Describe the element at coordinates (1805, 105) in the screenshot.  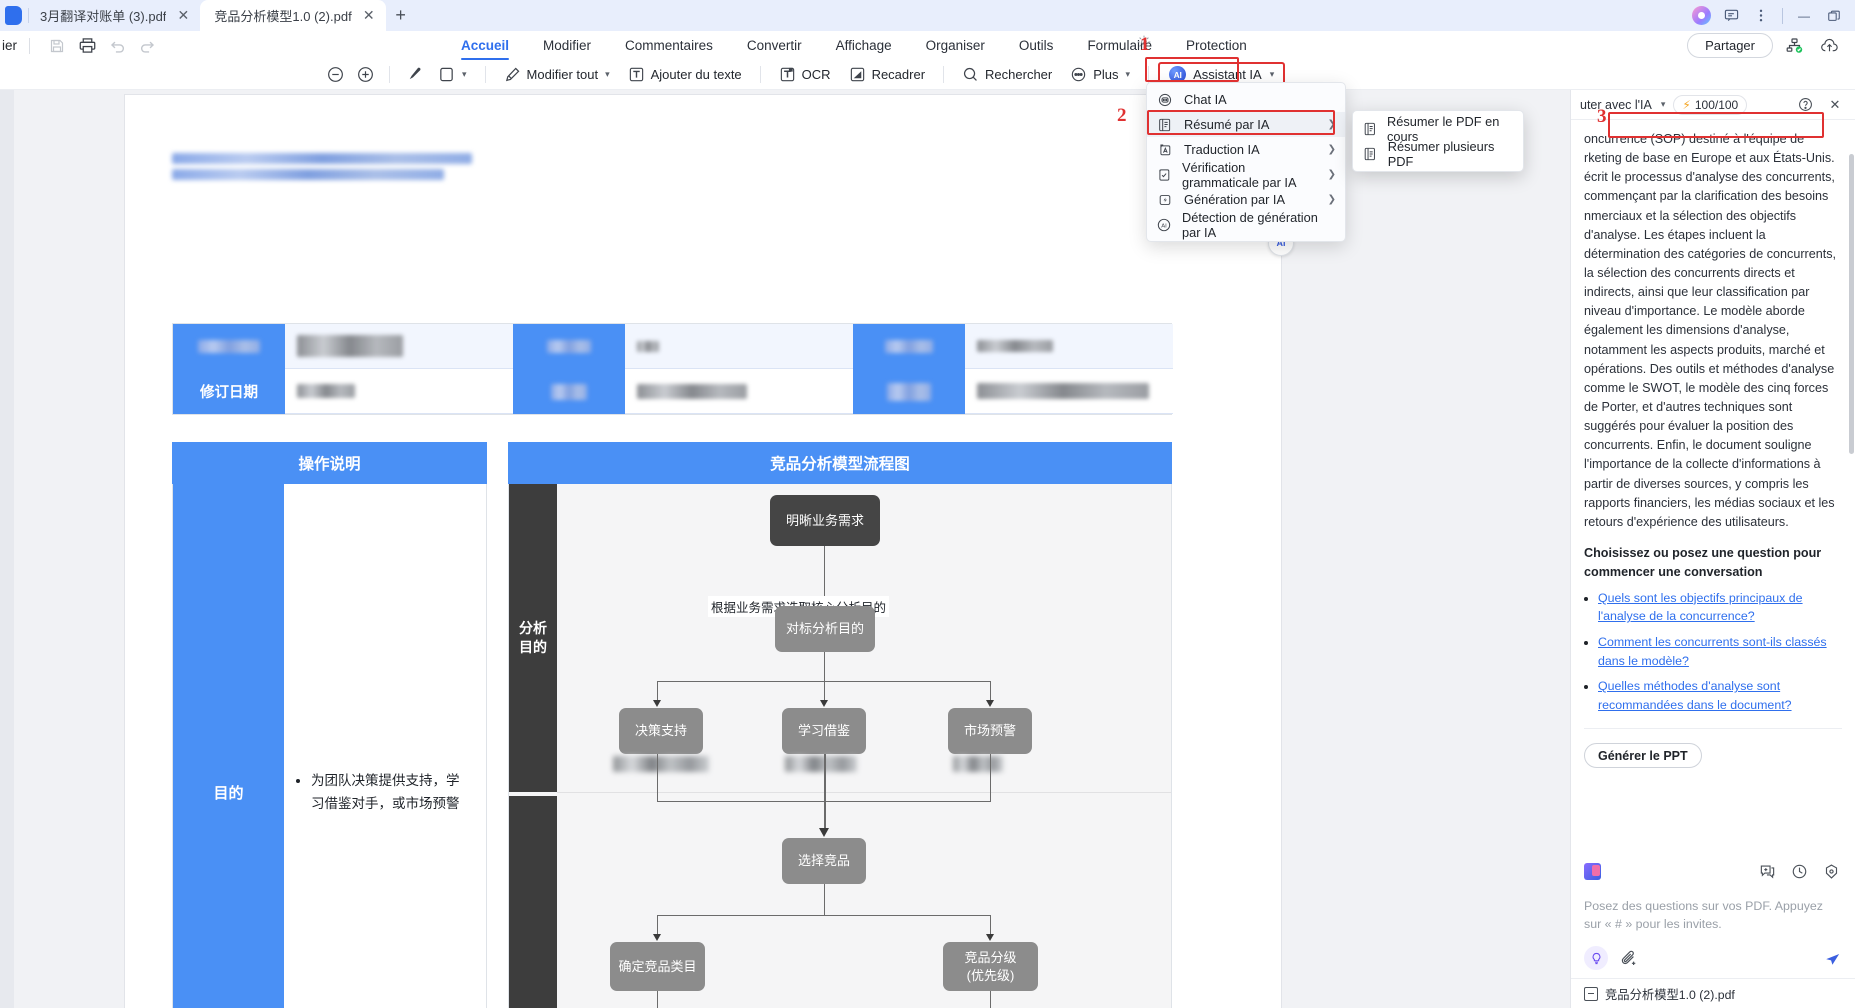
I see `help-icon` at that location.